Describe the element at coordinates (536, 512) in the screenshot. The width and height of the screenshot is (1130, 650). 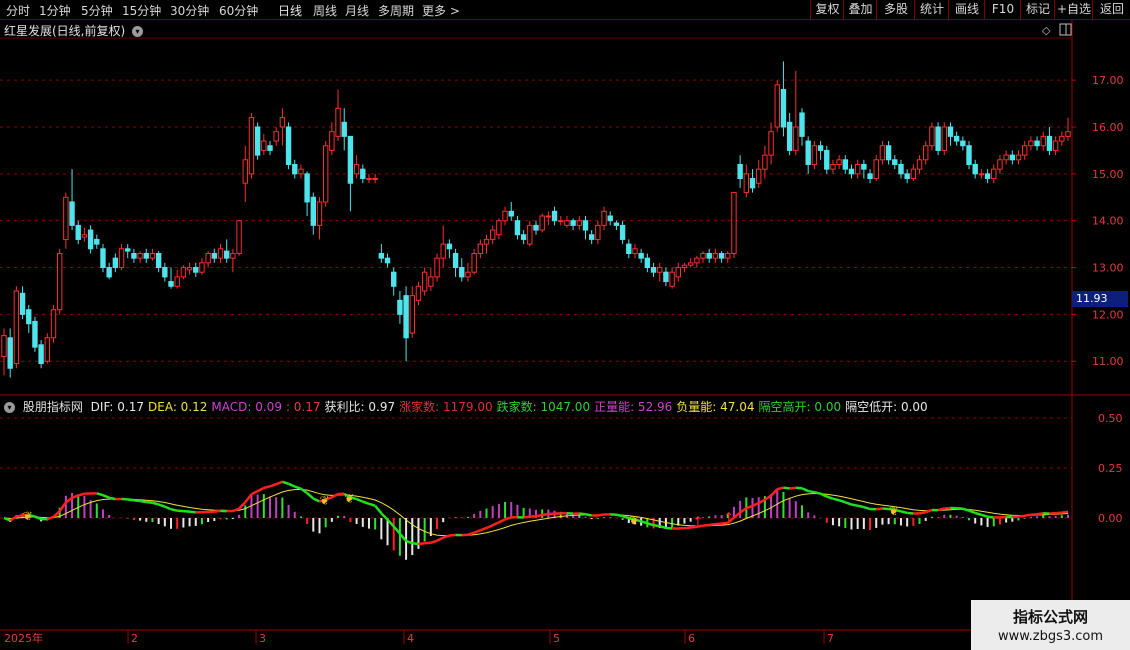
I see `dea-line` at that location.